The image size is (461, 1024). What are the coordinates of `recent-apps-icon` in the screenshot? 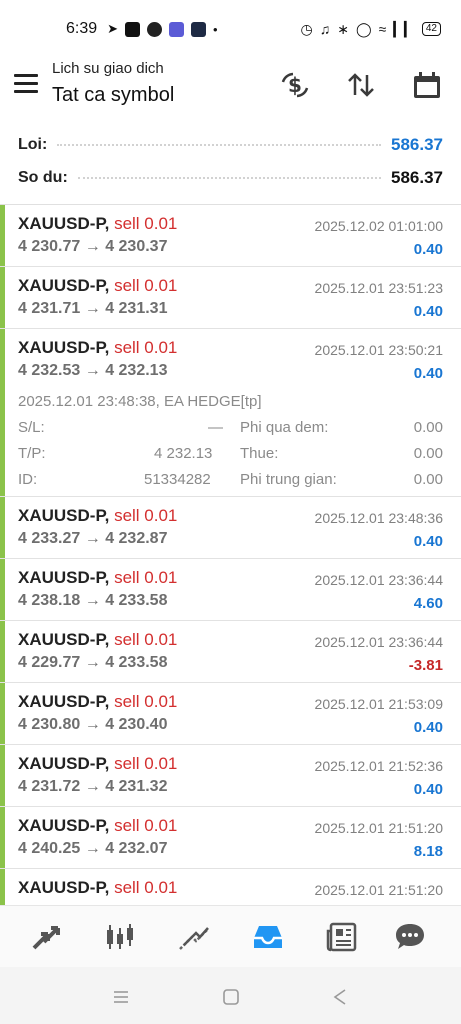 It's located at (121, 997).